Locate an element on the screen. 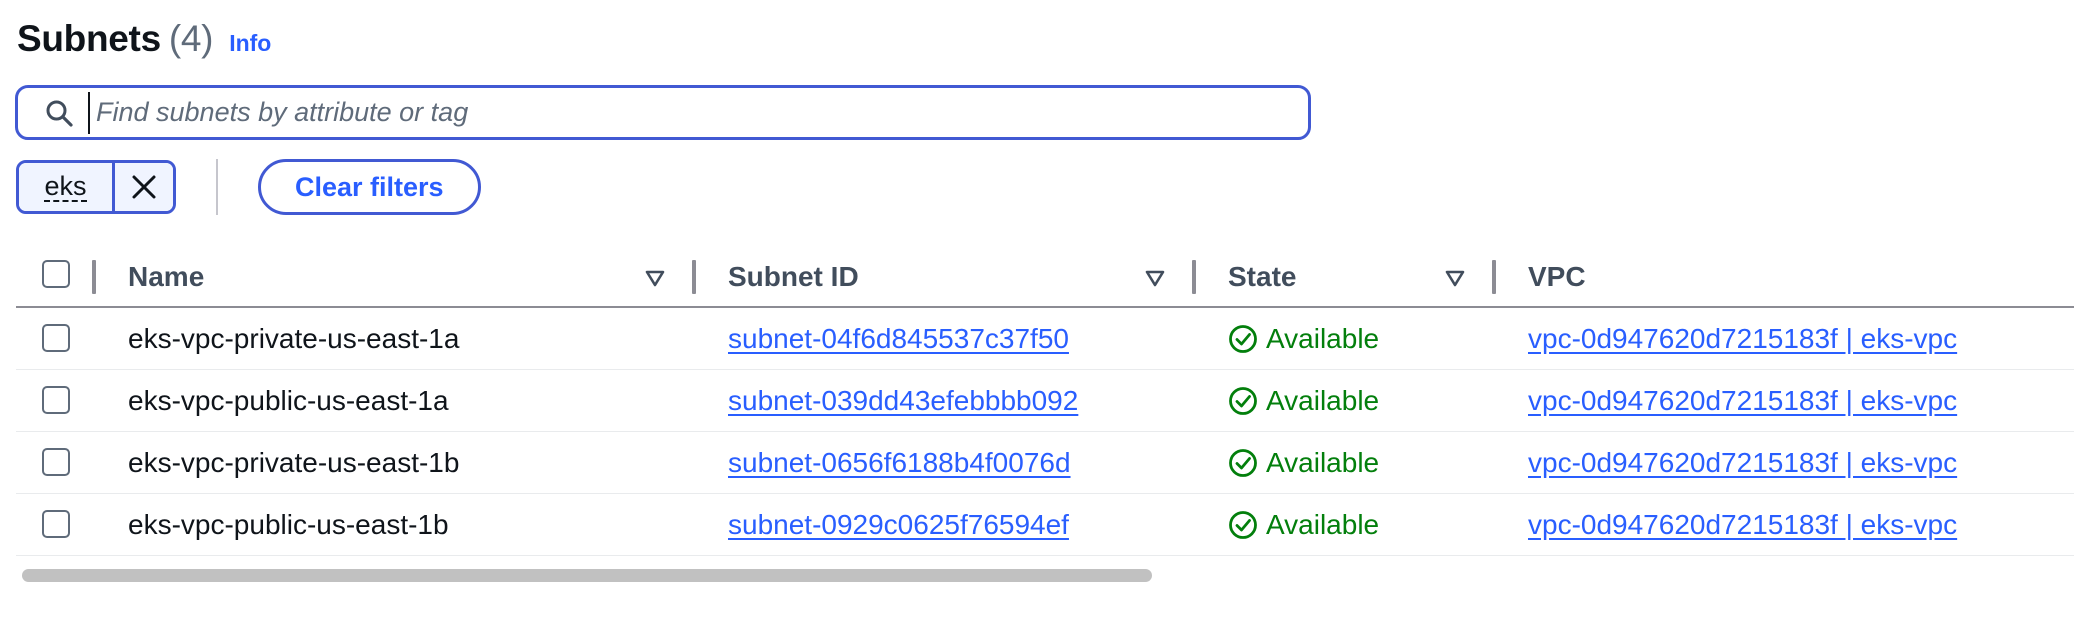 This screenshot has height=620, width=2074. search-input is located at coordinates (698, 112).